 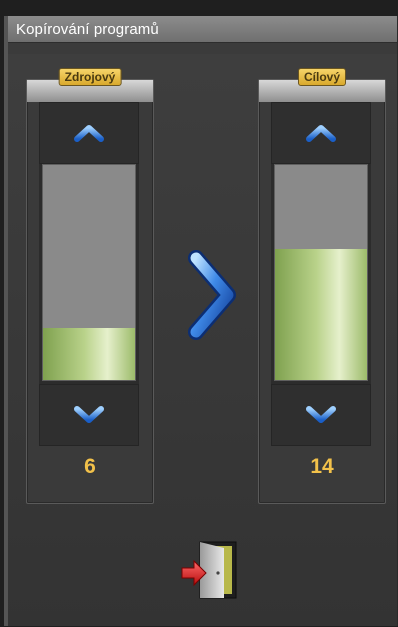 I want to click on window-title: Kopírování programů, so click(x=87, y=29).